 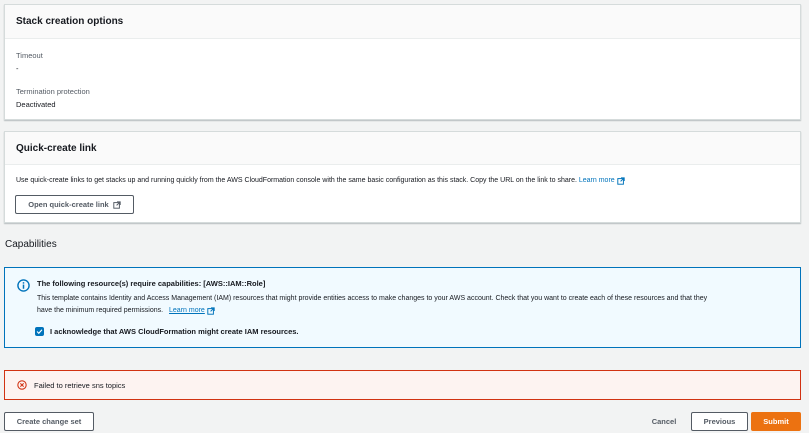 I want to click on acknowledge-iam-checkbox, so click(x=39, y=331).